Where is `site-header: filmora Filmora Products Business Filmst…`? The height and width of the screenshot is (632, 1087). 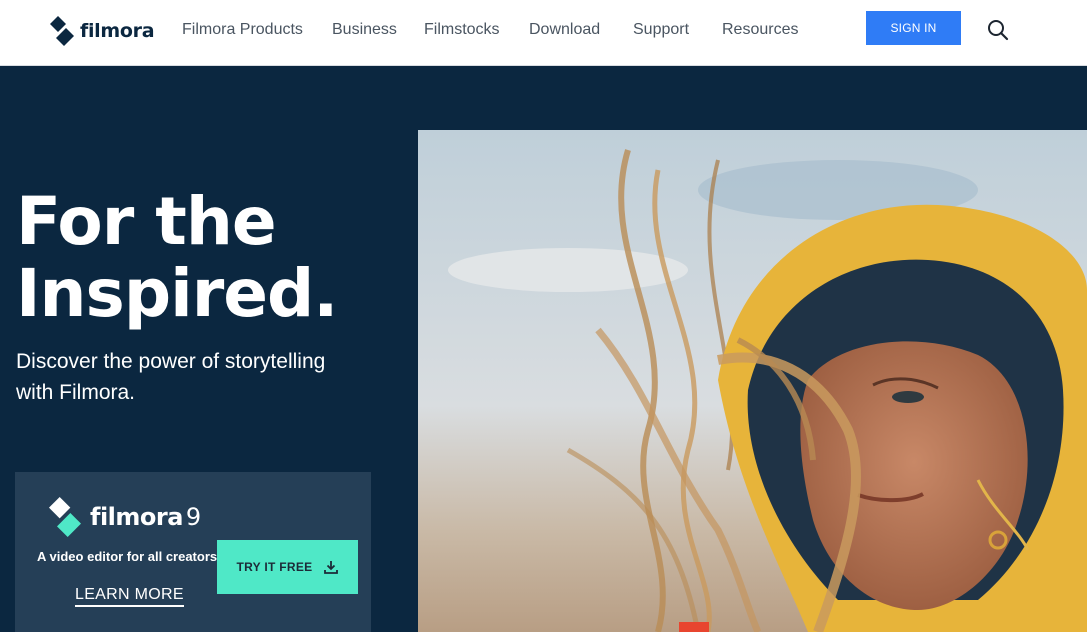 site-header: filmora Filmora Products Business Filmst… is located at coordinates (543, 33).